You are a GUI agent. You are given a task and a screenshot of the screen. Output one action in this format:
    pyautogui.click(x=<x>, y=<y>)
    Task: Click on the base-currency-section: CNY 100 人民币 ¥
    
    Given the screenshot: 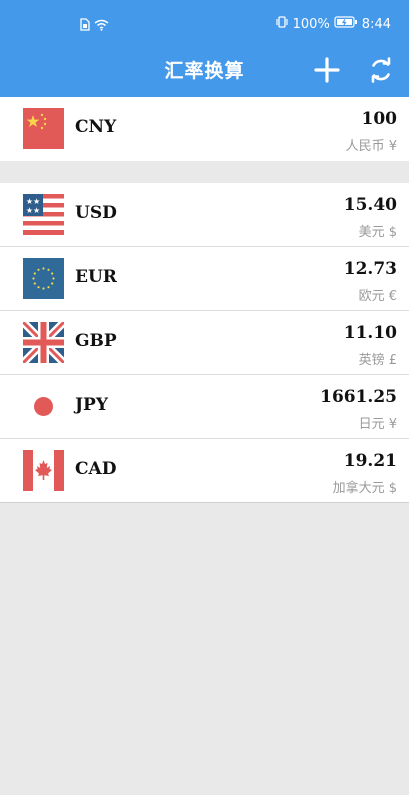 What is the action you would take?
    pyautogui.click(x=204, y=129)
    